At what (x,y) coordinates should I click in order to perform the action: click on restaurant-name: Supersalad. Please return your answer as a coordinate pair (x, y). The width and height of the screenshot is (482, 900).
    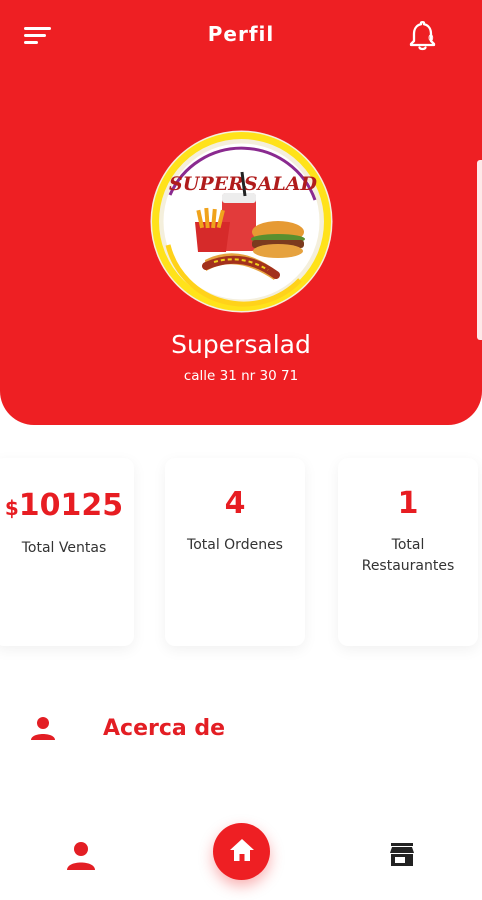
    Looking at the image, I should click on (241, 344).